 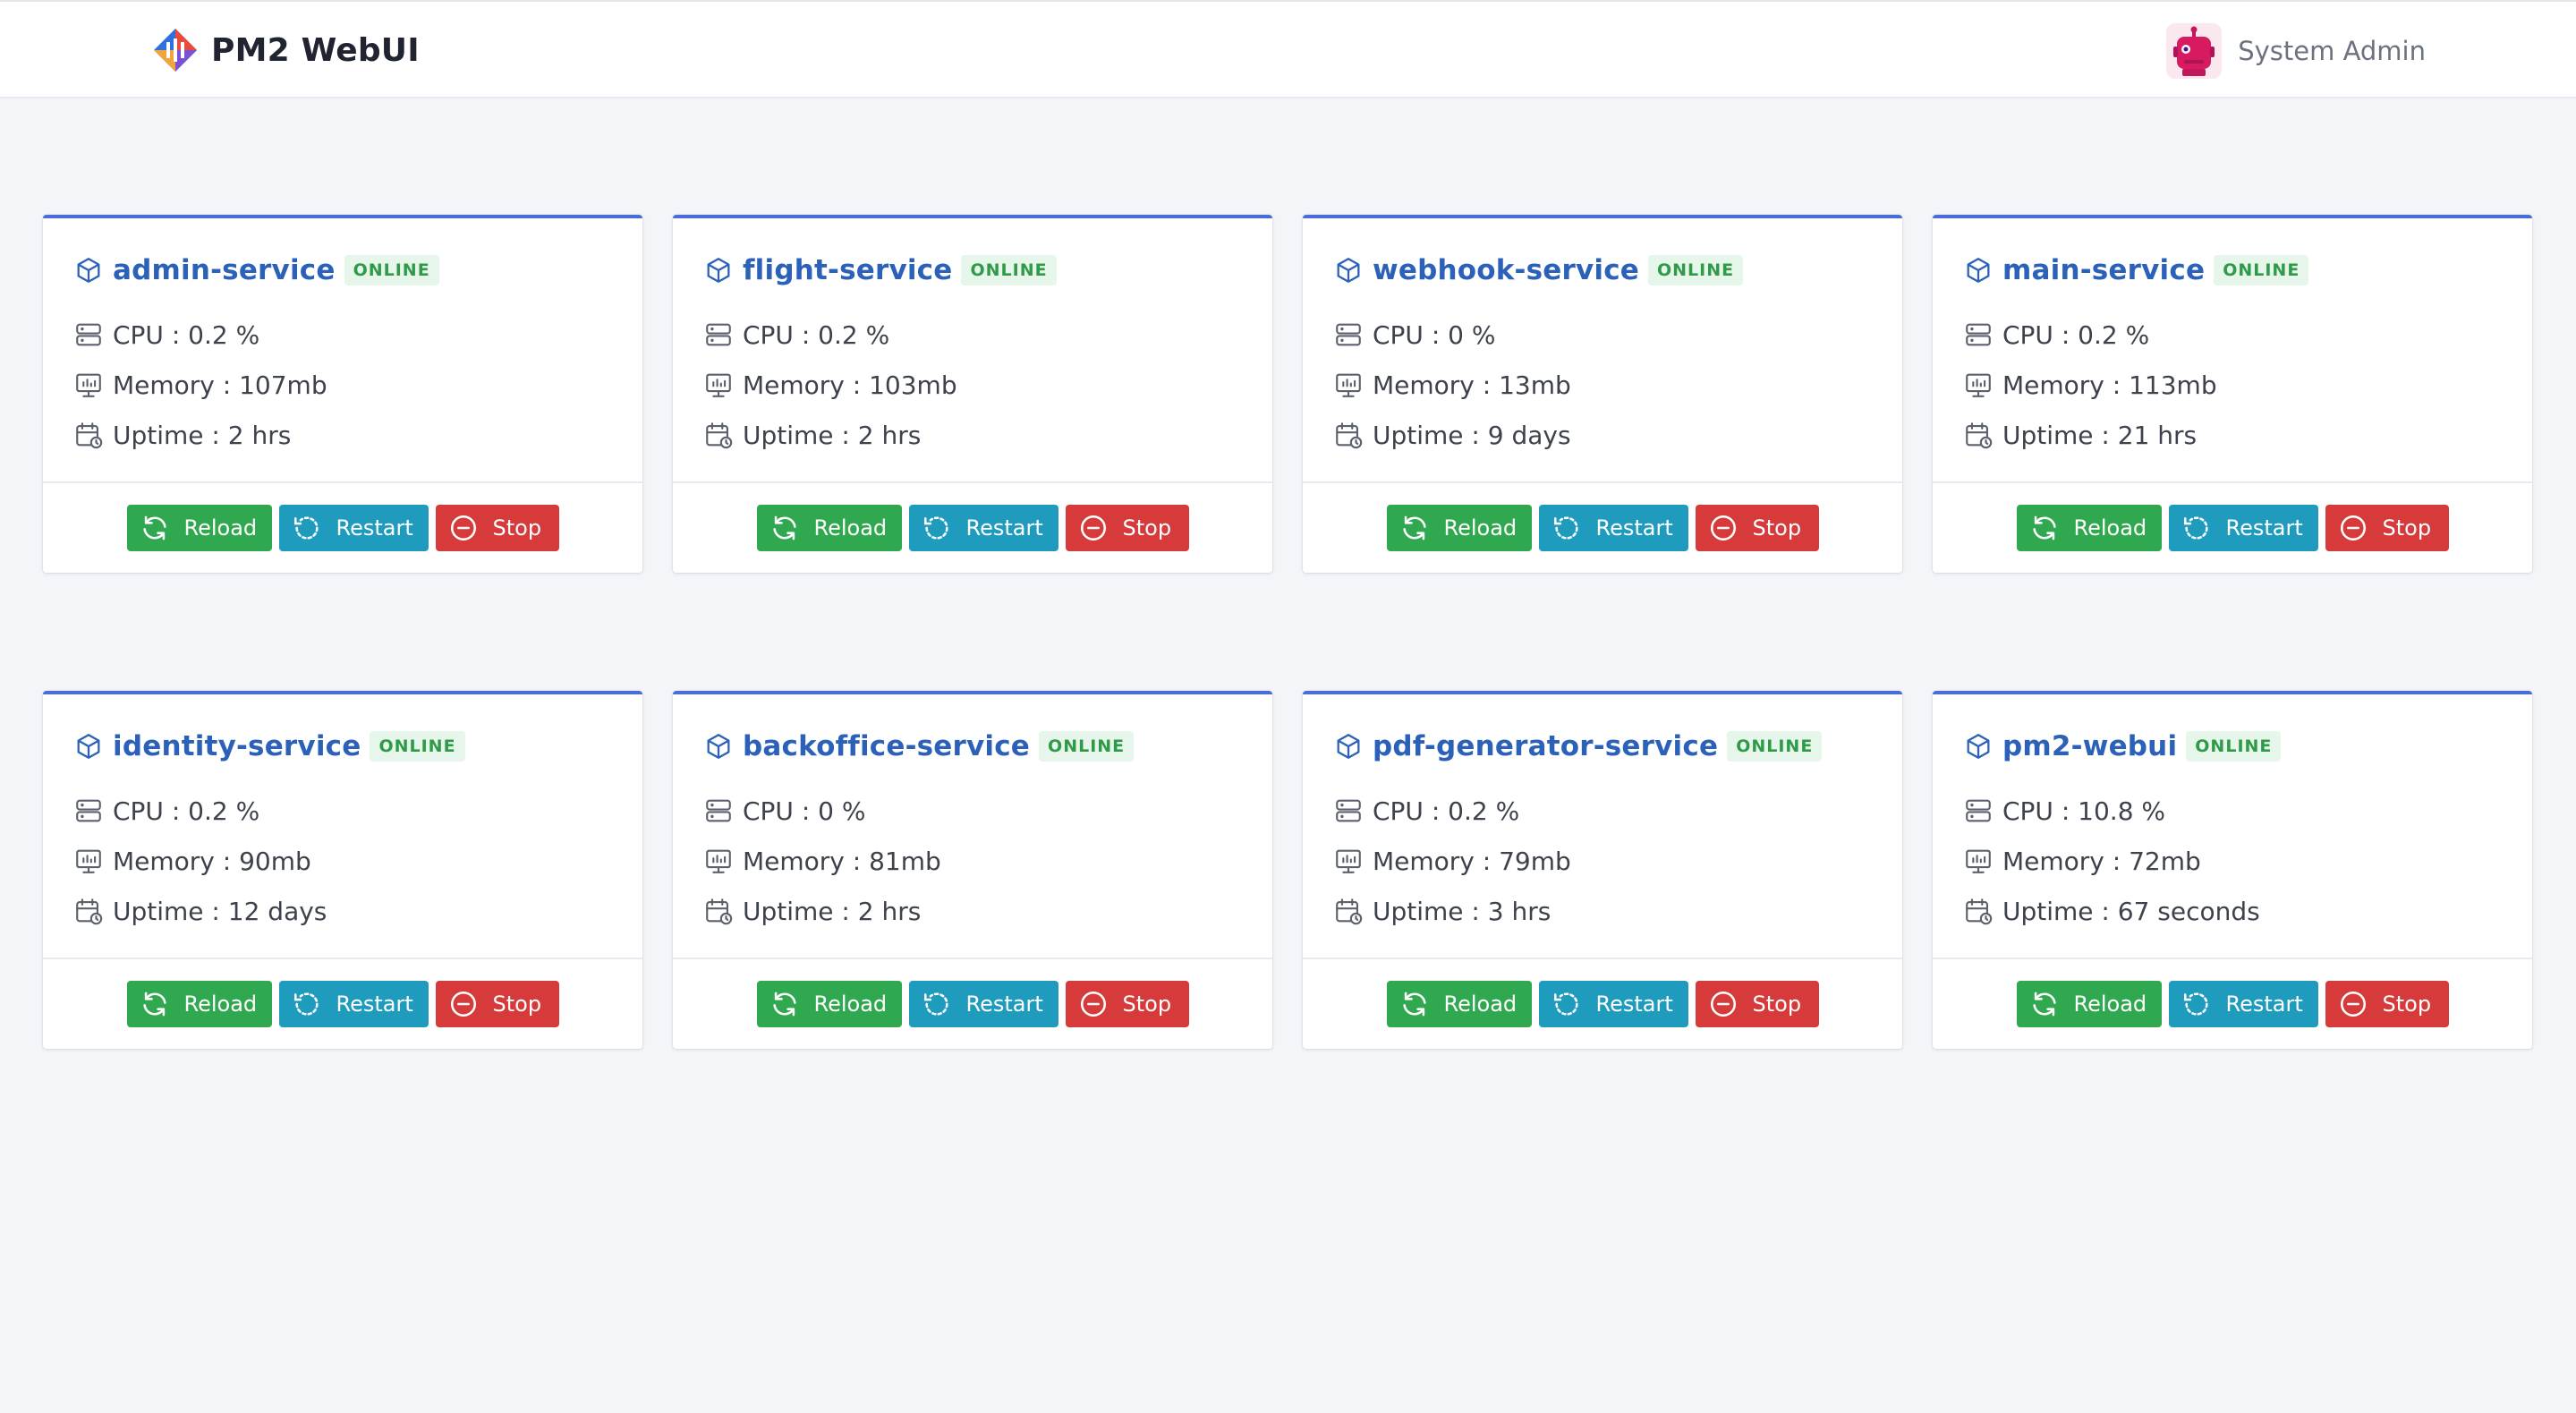 What do you see at coordinates (972, 861) in the screenshot?
I see `memory-stat: Memory : 81mb` at bounding box center [972, 861].